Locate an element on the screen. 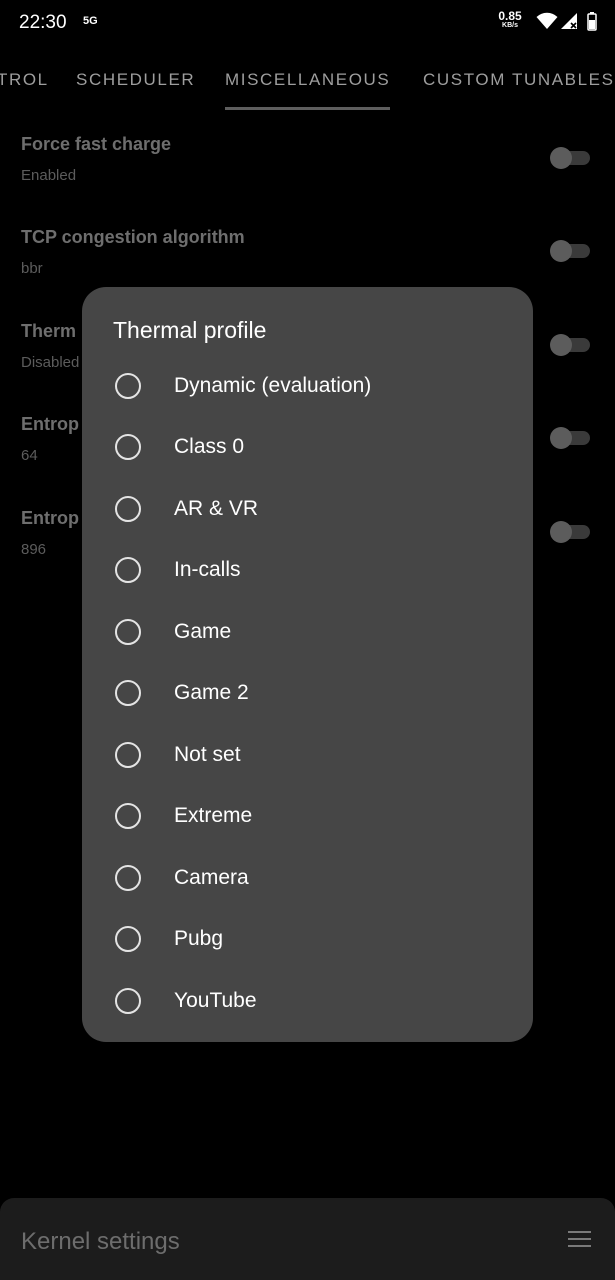 This screenshot has height=1280, width=615. setting-title: TCP congestion algorithm is located at coordinates (133, 237).